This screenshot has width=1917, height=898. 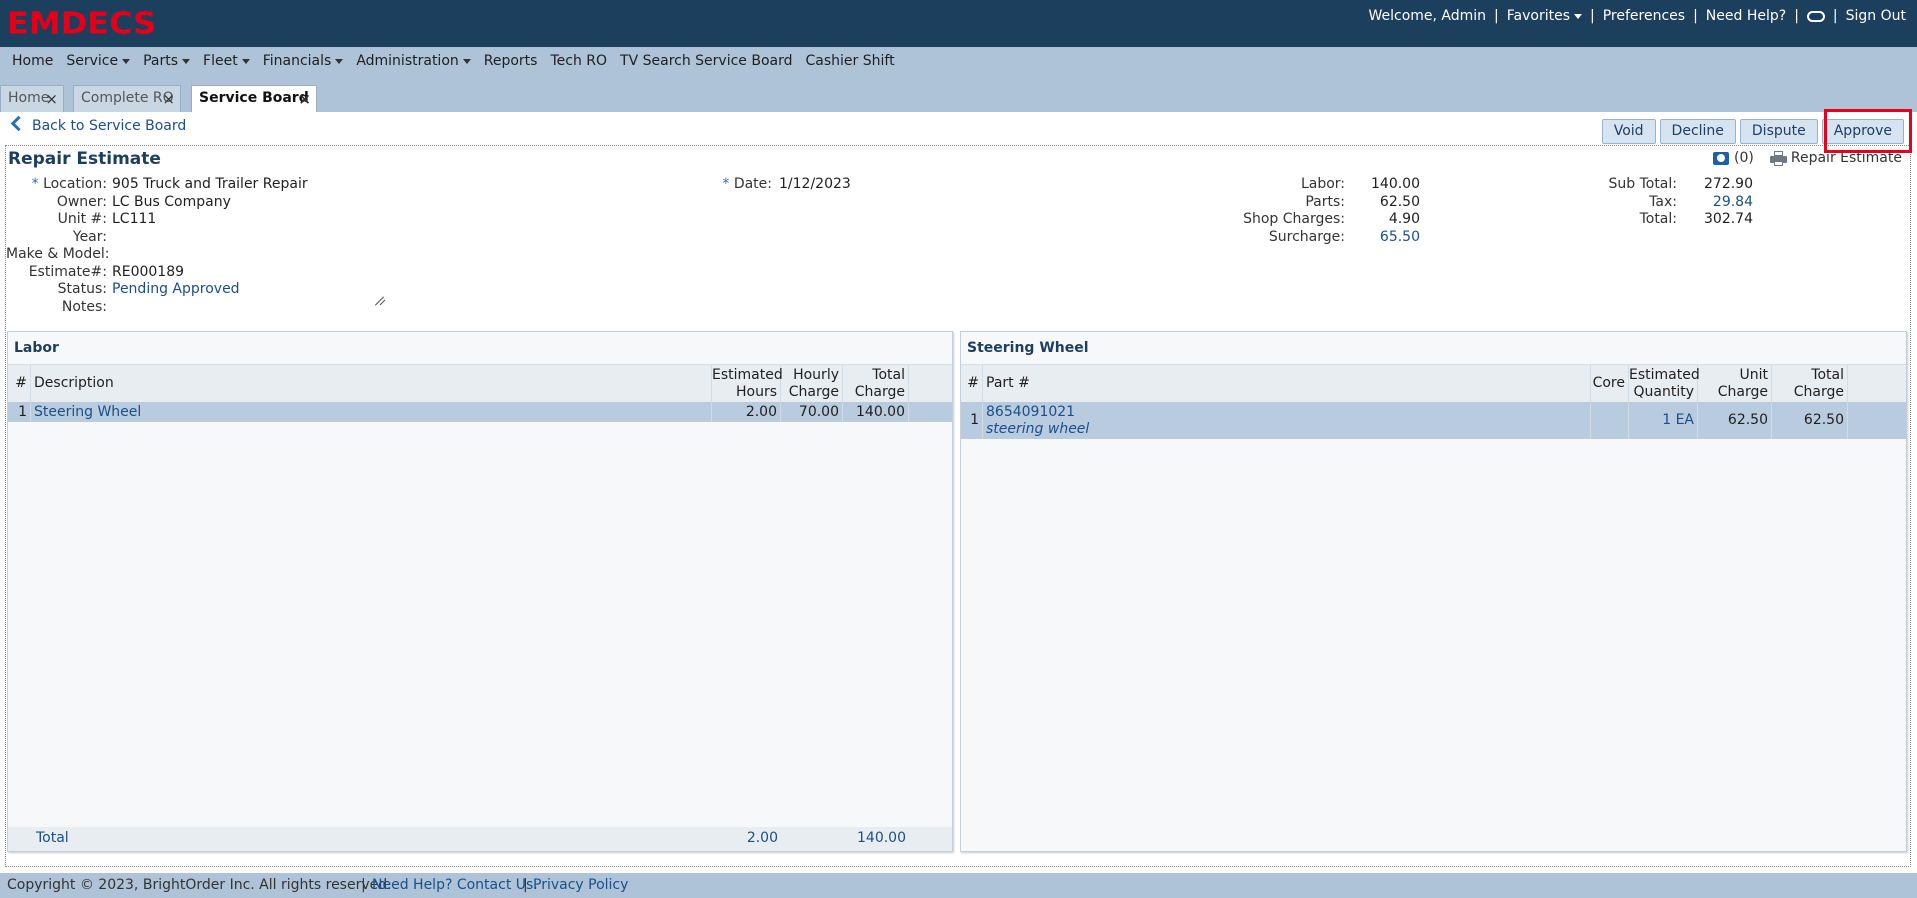 I want to click on field-location: * Location: 905 Truck and Trailer Repair, so click(x=157, y=184).